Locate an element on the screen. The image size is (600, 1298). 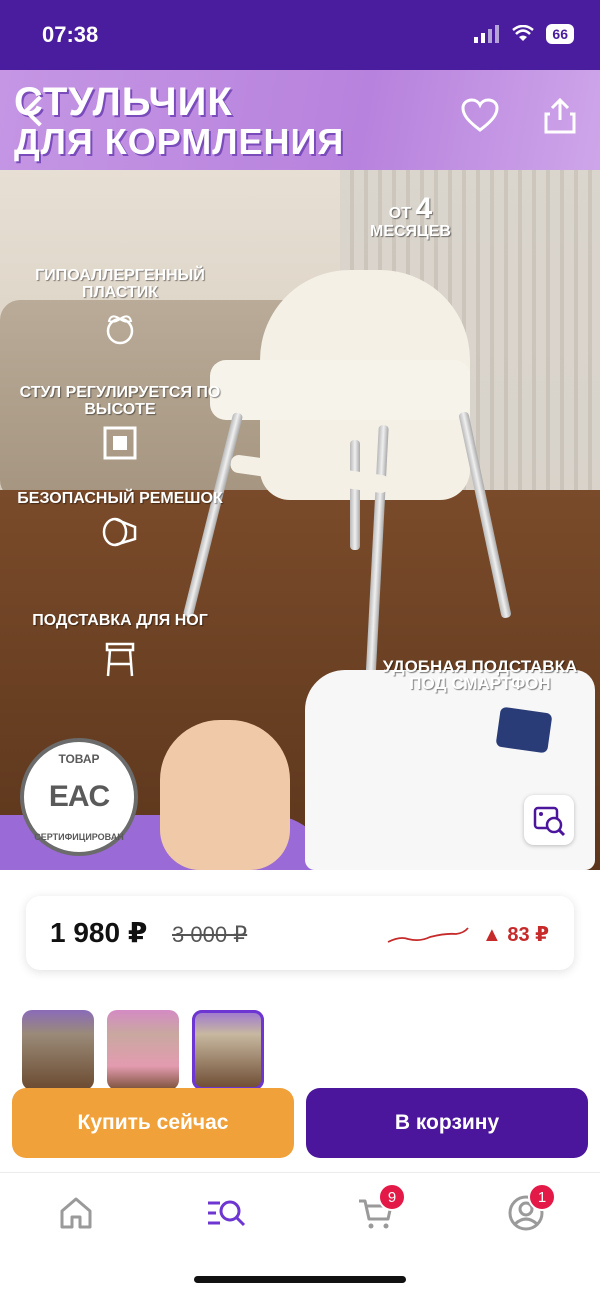
cart-badge: 9 is located at coordinates (392, 1197).